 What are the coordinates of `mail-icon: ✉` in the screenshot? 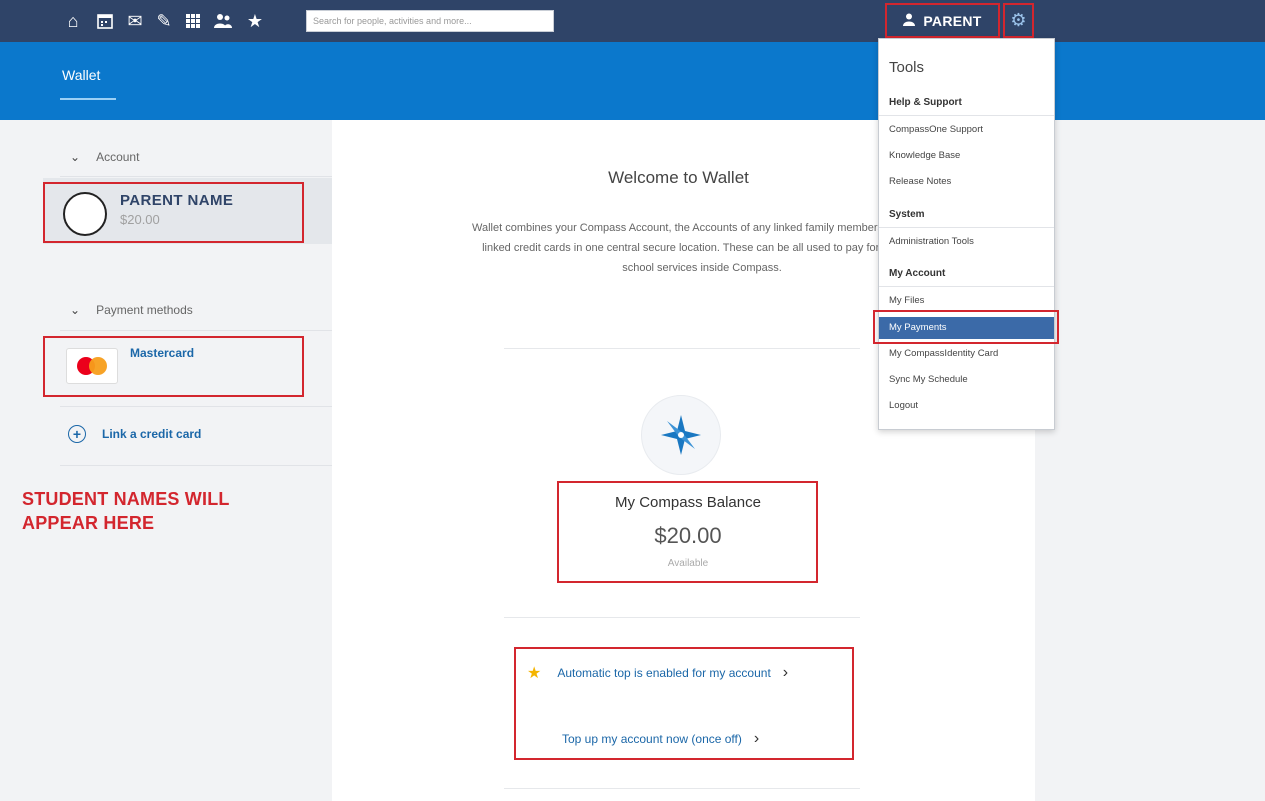 It's located at (135, 21).